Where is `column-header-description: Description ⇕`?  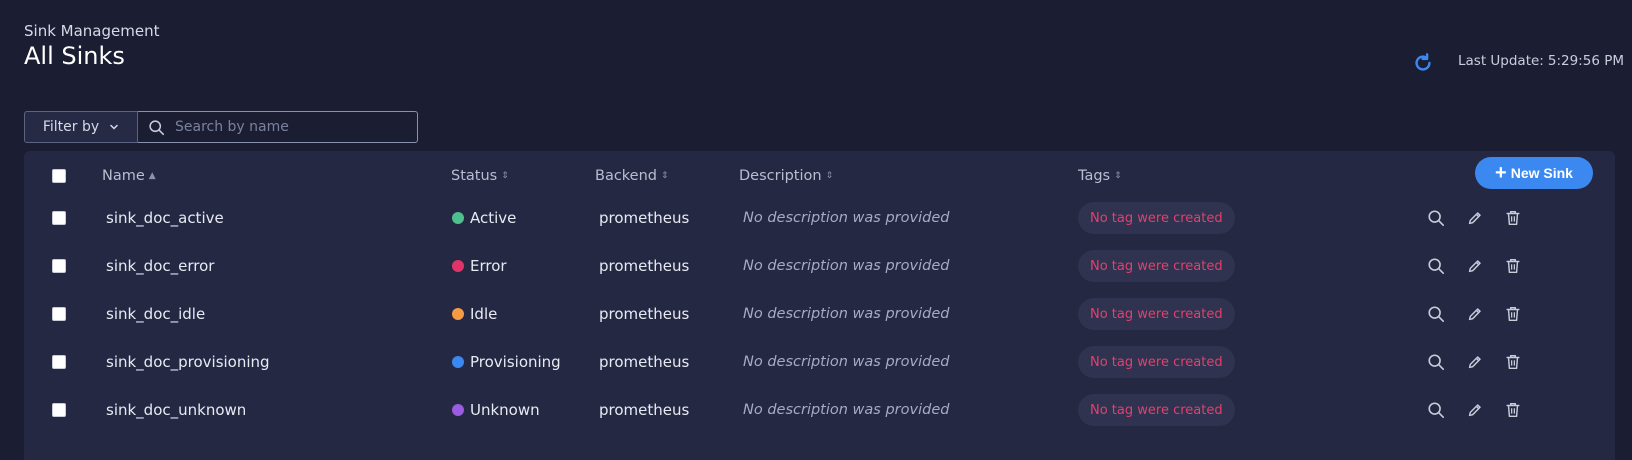
column-header-description: Description ⇕ is located at coordinates (786, 176).